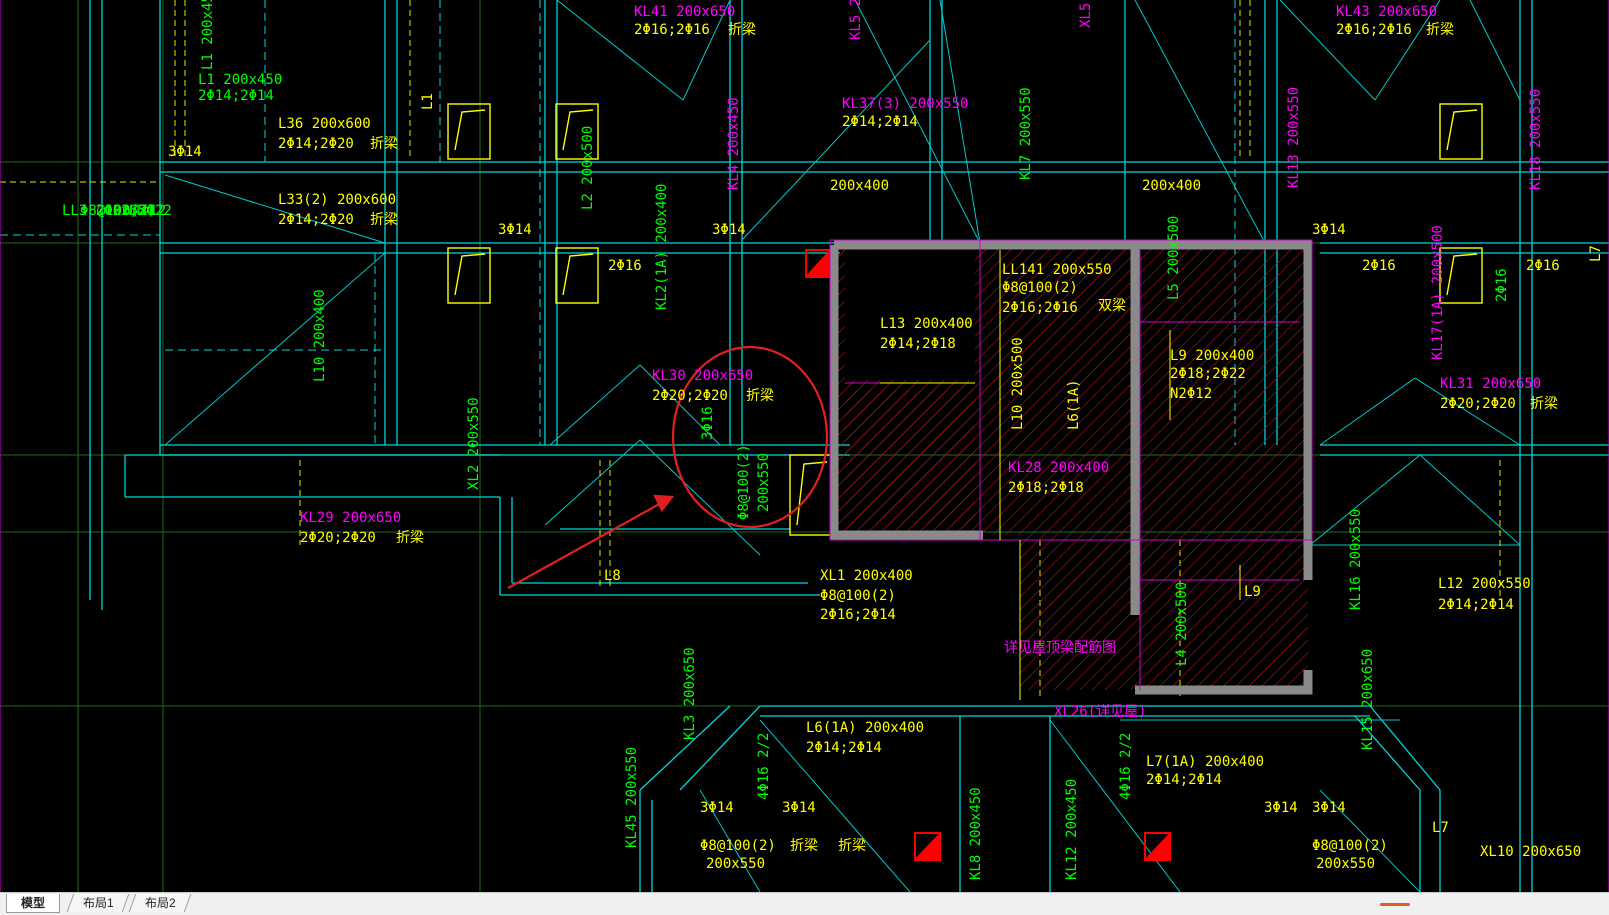 The image size is (1609, 915). What do you see at coordinates (1182, 624) in the screenshot?
I see `beam-label-vertical: L4 200x500` at bounding box center [1182, 624].